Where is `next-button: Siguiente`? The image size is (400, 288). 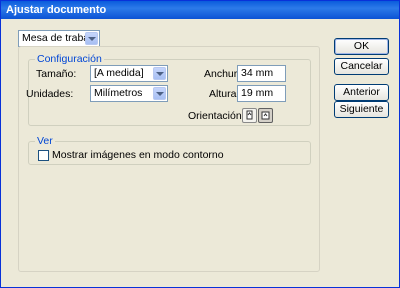 next-button: Siguiente is located at coordinates (361, 109).